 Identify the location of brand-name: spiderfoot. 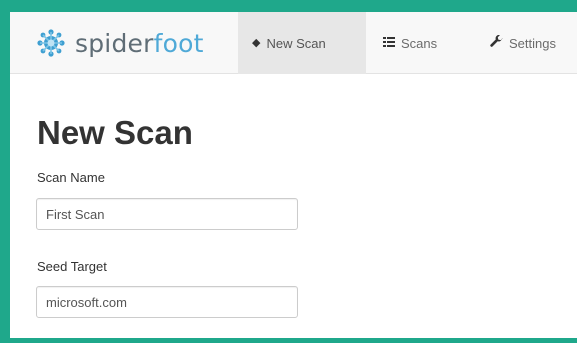
(139, 43).